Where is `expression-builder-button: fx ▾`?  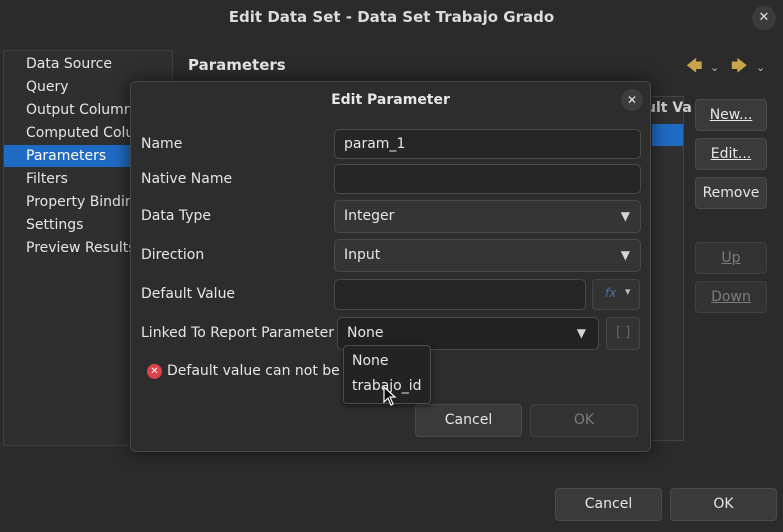
expression-builder-button: fx ▾ is located at coordinates (616, 294).